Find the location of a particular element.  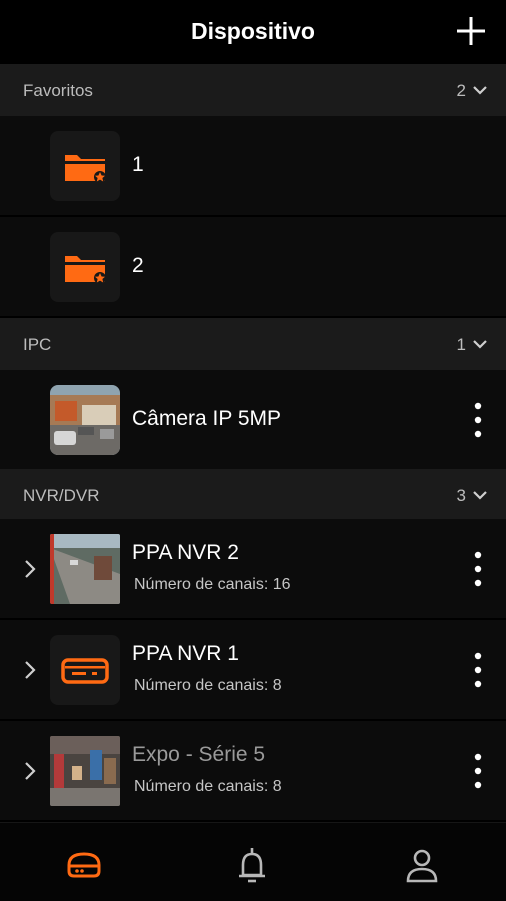

page-title: Dispositivo is located at coordinates (253, 31).